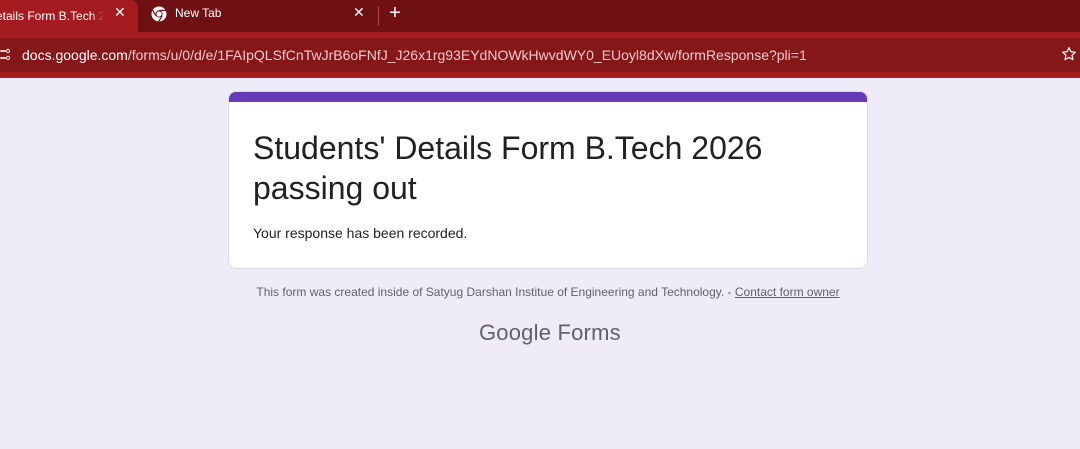 This screenshot has width=1080, height=449. Describe the element at coordinates (378, 16) in the screenshot. I see `tab-divider` at that location.